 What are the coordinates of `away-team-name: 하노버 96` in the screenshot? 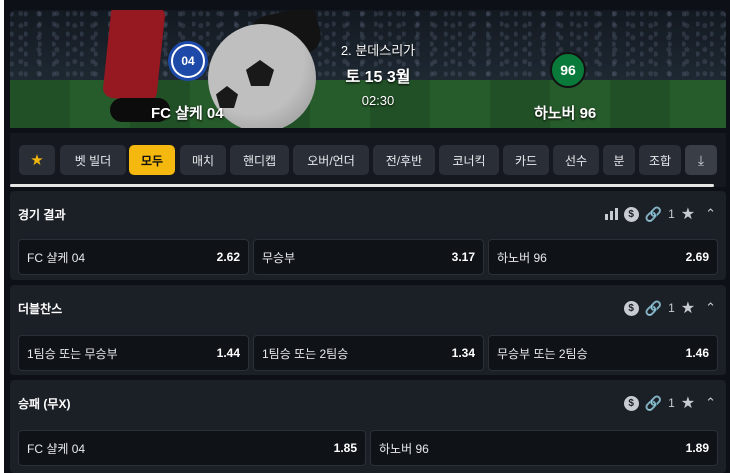 It's located at (565, 113).